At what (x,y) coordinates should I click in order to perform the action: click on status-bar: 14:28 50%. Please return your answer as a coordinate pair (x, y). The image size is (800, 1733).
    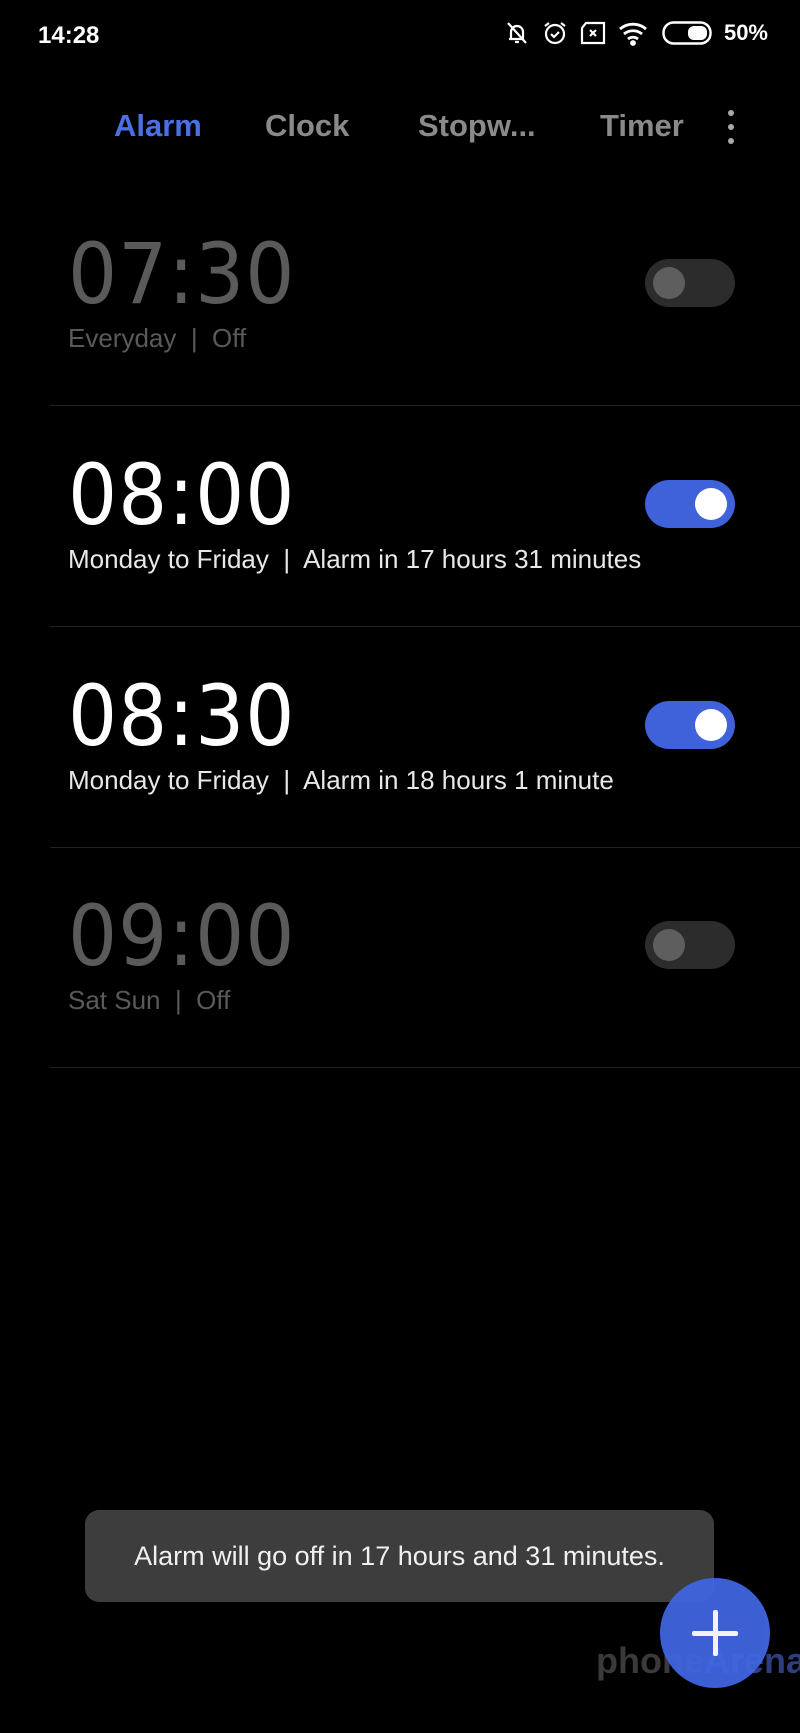
    Looking at the image, I should click on (400, 36).